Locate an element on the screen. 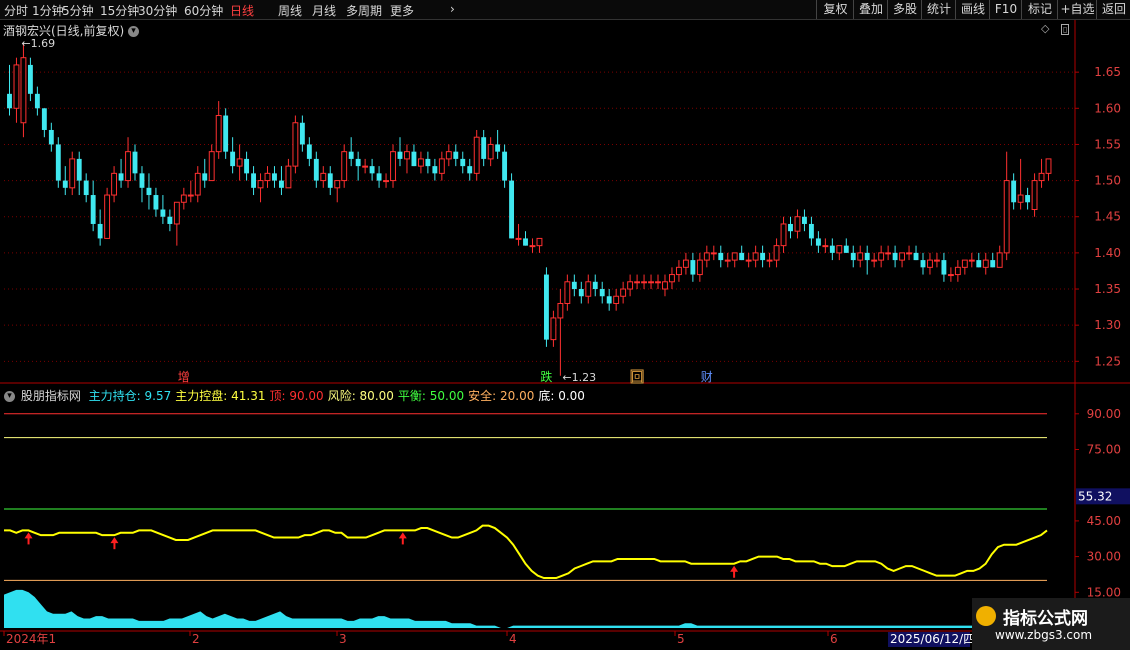  period-tab-2: 5分钟 is located at coordinates (78, 10).